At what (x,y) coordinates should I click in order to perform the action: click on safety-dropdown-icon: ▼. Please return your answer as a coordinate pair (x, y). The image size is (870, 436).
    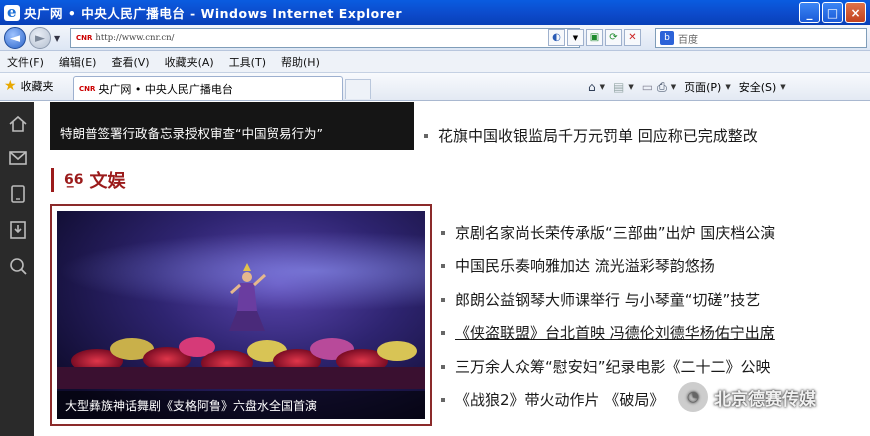
    Looking at the image, I should click on (782, 87).